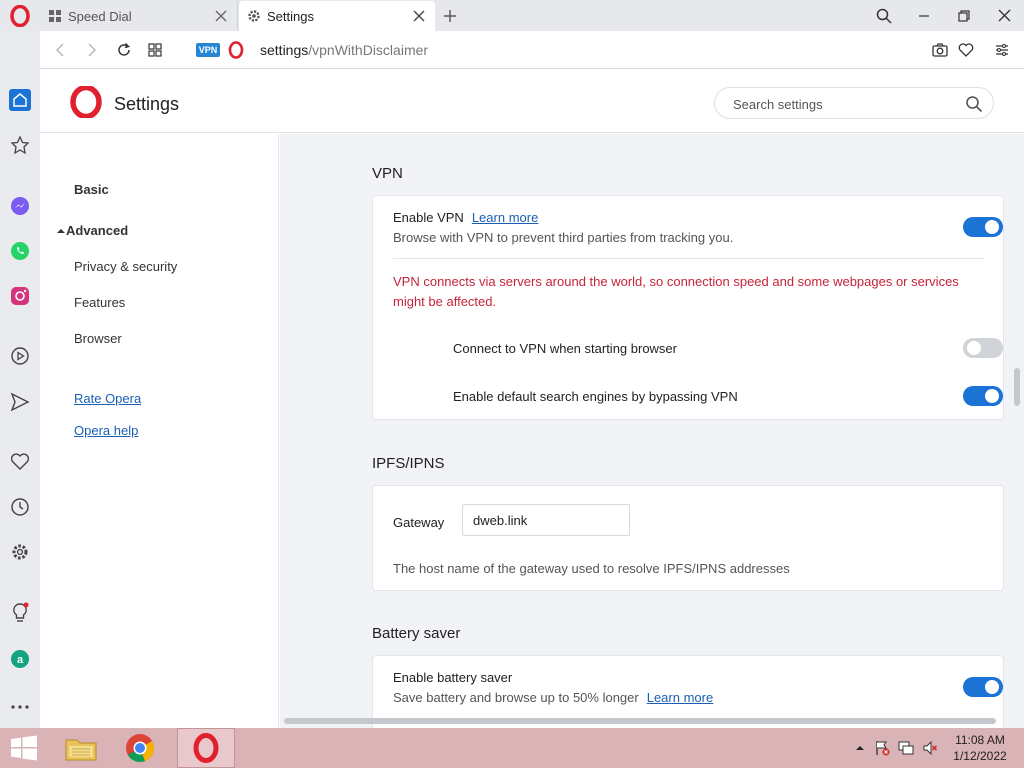 This screenshot has width=1024, height=768. I want to click on sidebar-item-bookmarks, so click(20, 462).